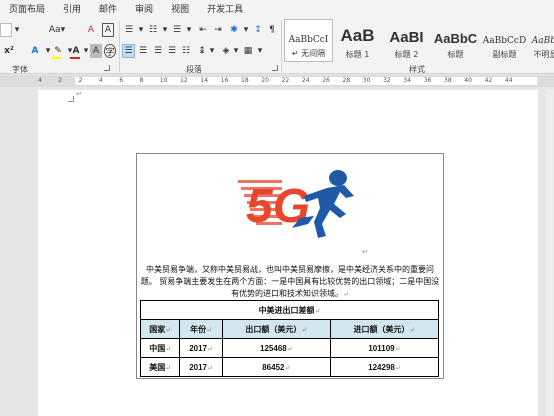 The width and height of the screenshot is (554, 416). What do you see at coordinates (58, 51) in the screenshot?
I see `highlight-icon: ✎` at bounding box center [58, 51].